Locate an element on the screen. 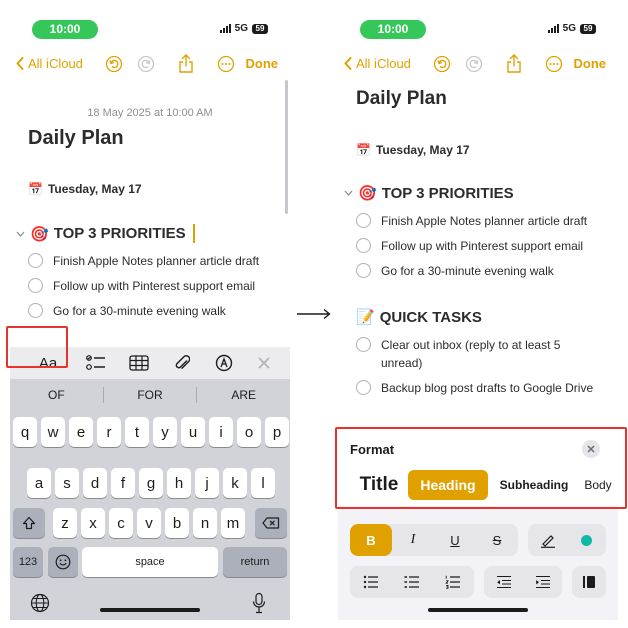  highlight-button is located at coordinates (547, 540).